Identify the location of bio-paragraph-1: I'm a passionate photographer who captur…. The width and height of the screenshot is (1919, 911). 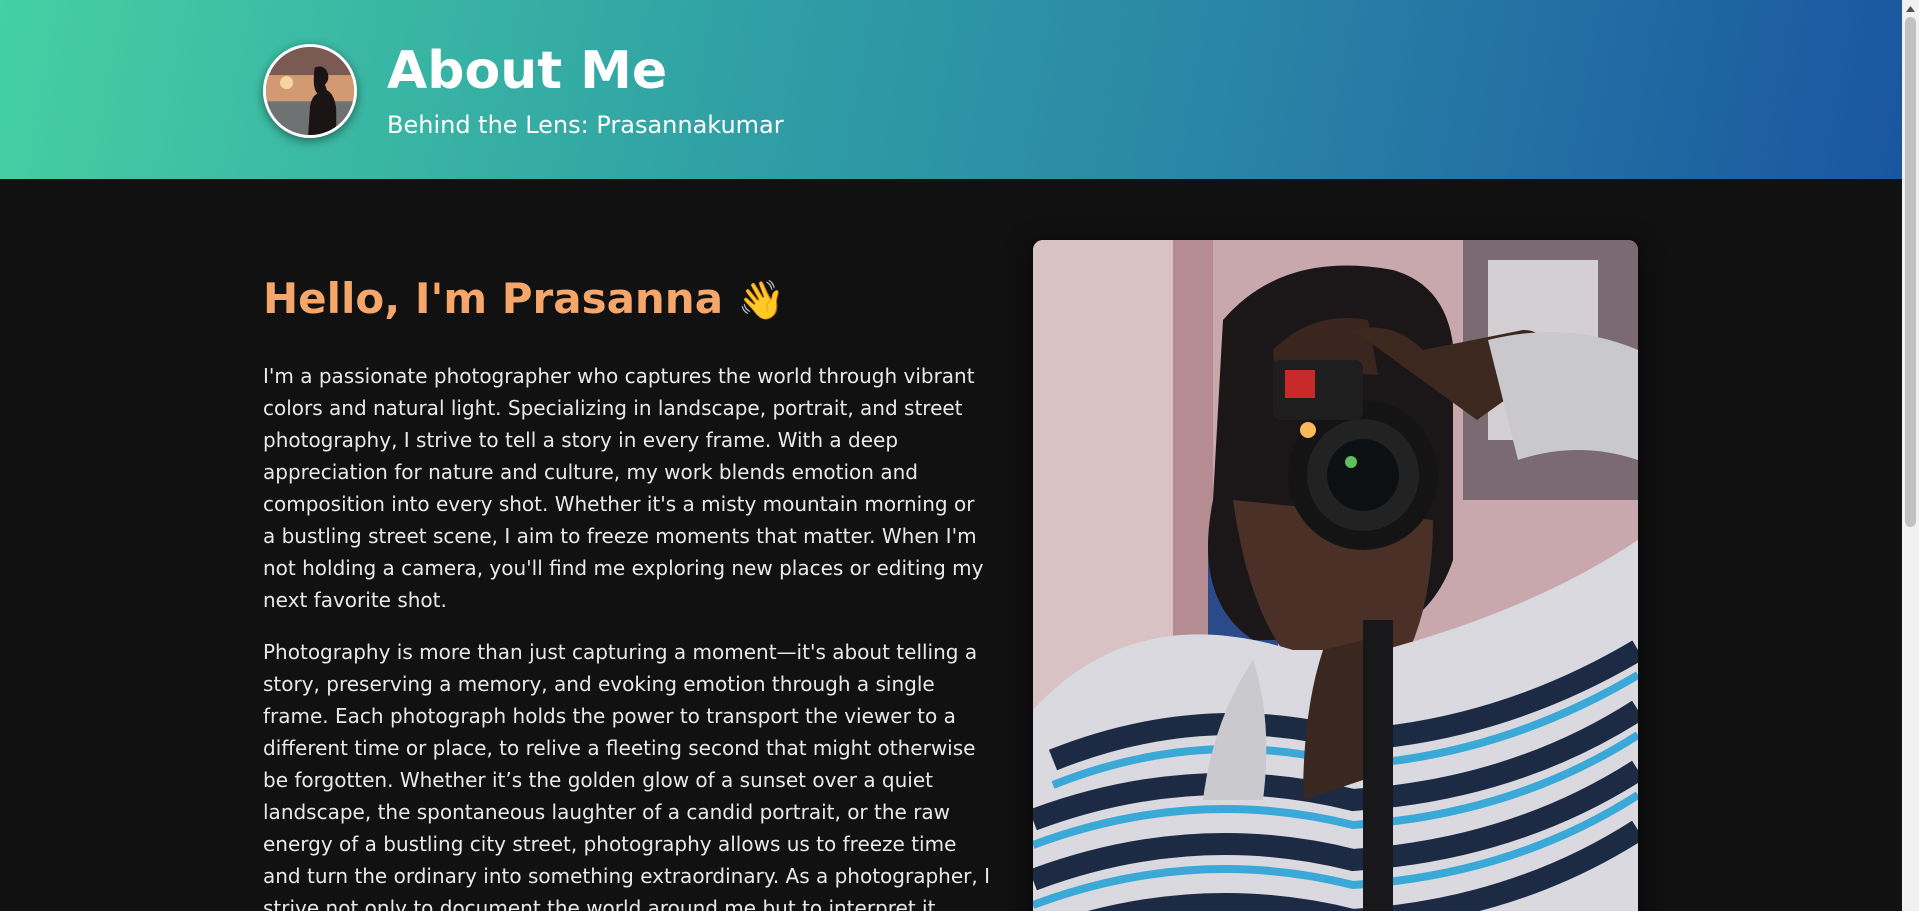
(623, 488).